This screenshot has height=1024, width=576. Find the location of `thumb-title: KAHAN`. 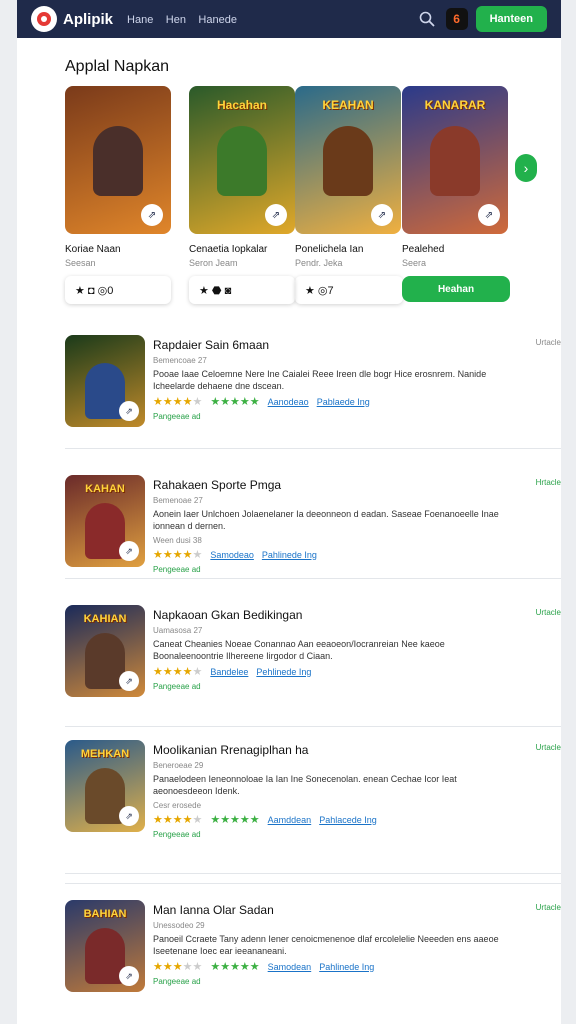

thumb-title: KAHAN is located at coordinates (105, 489).